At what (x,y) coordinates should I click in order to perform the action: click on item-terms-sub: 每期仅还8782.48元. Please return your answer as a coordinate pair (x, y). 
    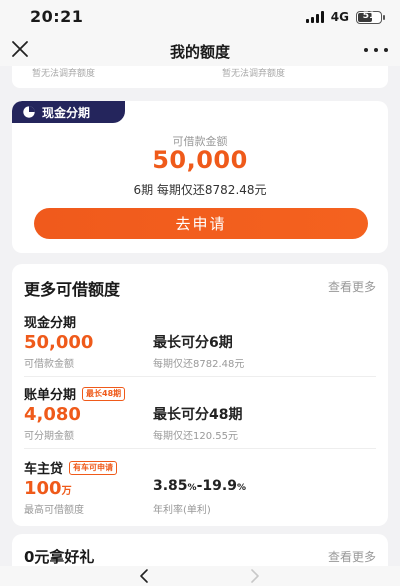
    Looking at the image, I should click on (199, 364).